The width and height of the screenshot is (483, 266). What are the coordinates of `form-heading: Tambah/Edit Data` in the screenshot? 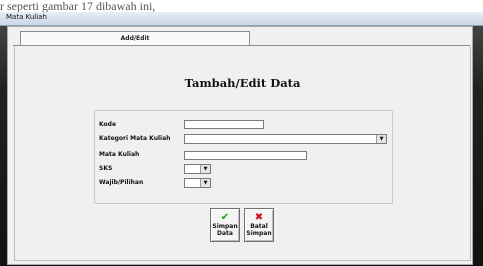 It's located at (242, 83).